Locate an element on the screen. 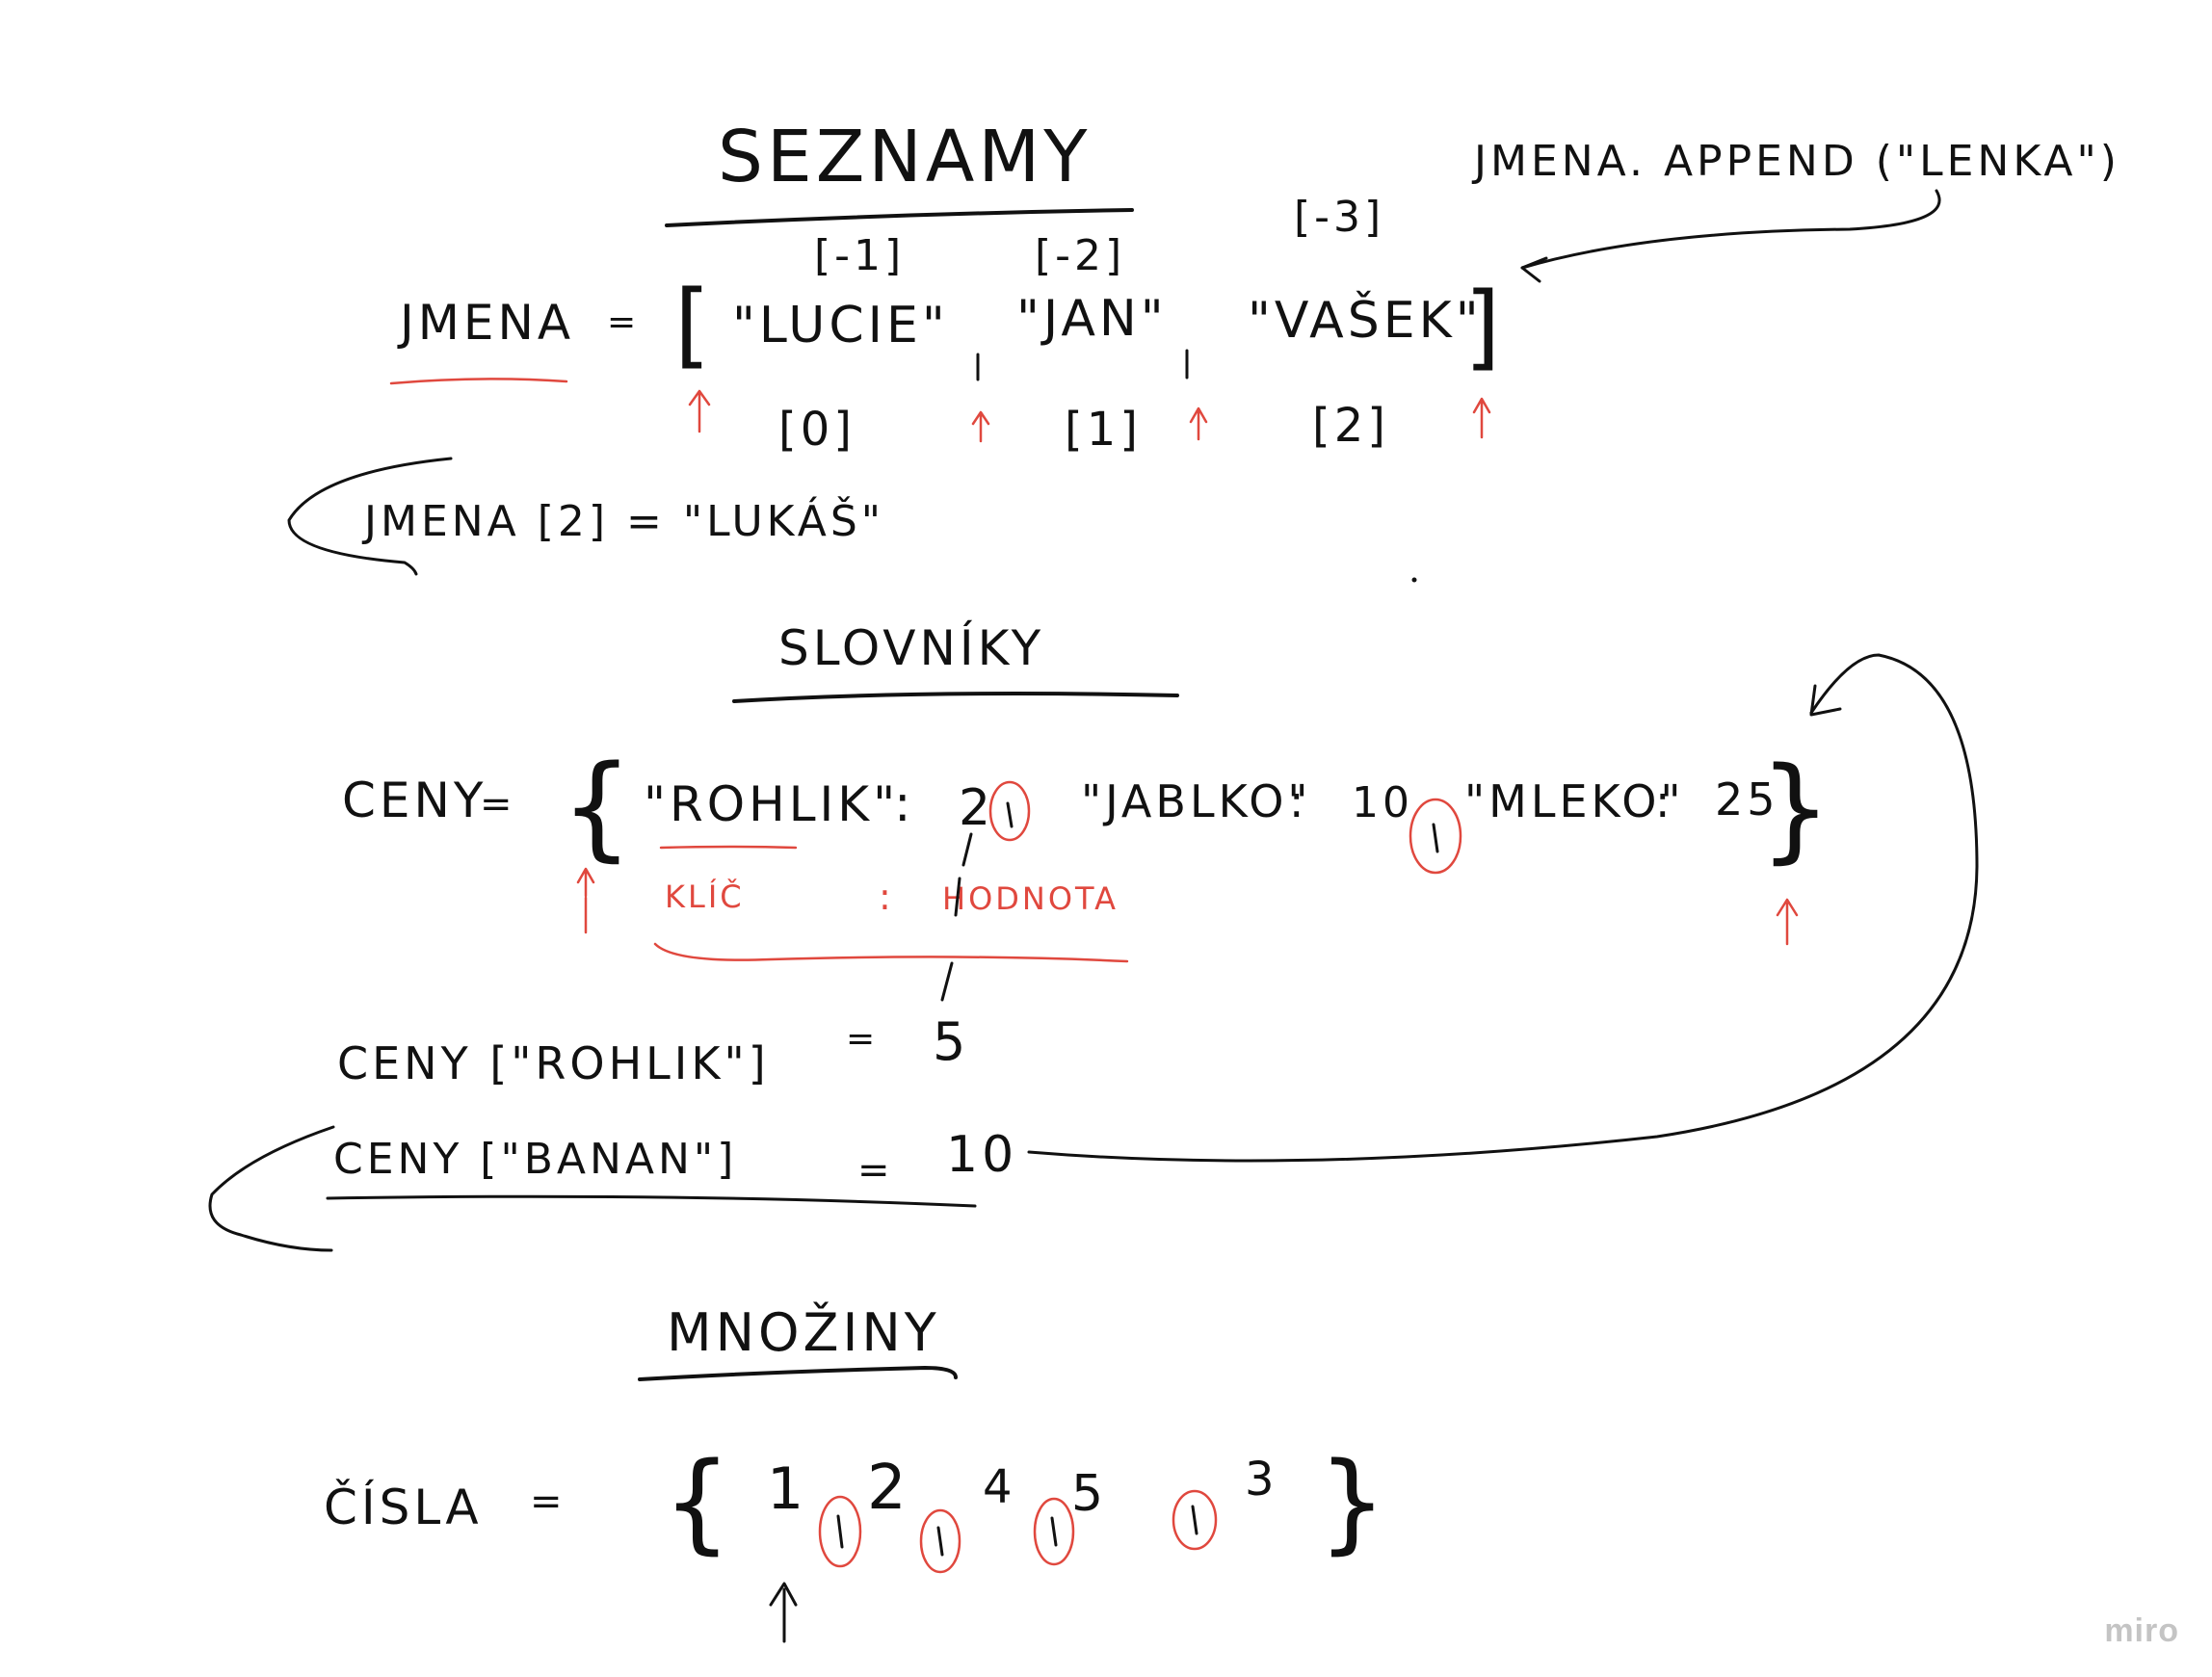  list-open-bracket: [ is located at coordinates (694, 325).